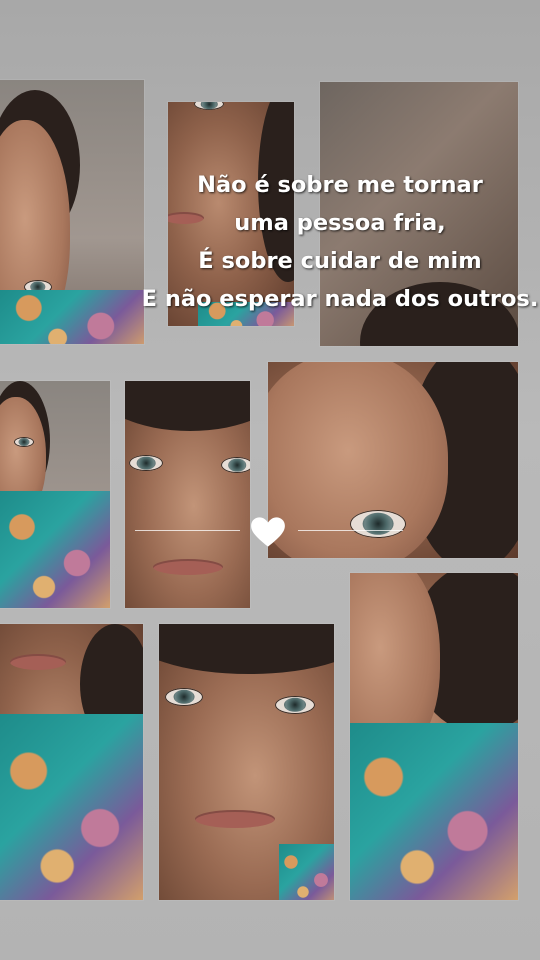 This screenshot has width=540, height=960. What do you see at coordinates (187, 530) in the screenshot?
I see `divider-line-left` at bounding box center [187, 530].